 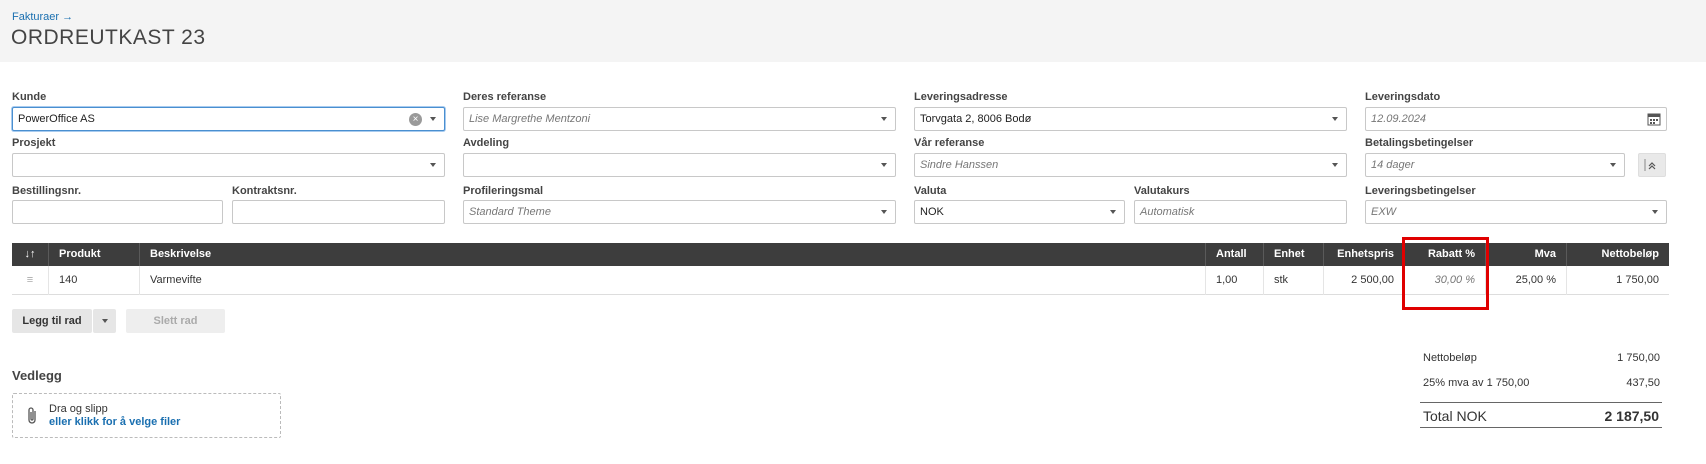 I want to click on summary-total-label: Total NOK, so click(x=1455, y=416).